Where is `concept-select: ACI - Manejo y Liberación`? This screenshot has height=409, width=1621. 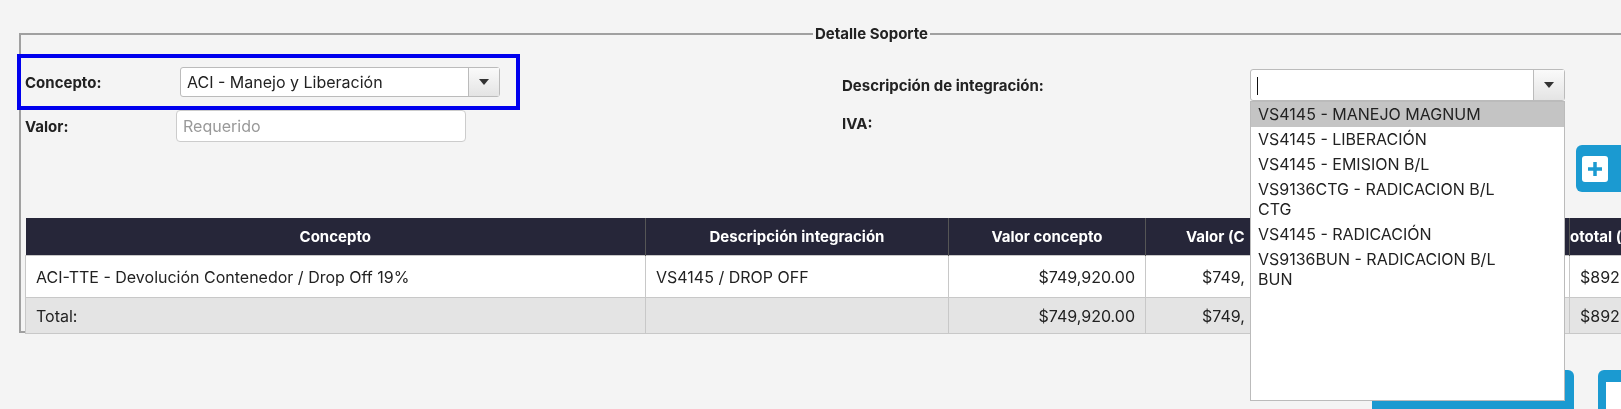 concept-select: ACI - Manejo y Liberación is located at coordinates (340, 82).